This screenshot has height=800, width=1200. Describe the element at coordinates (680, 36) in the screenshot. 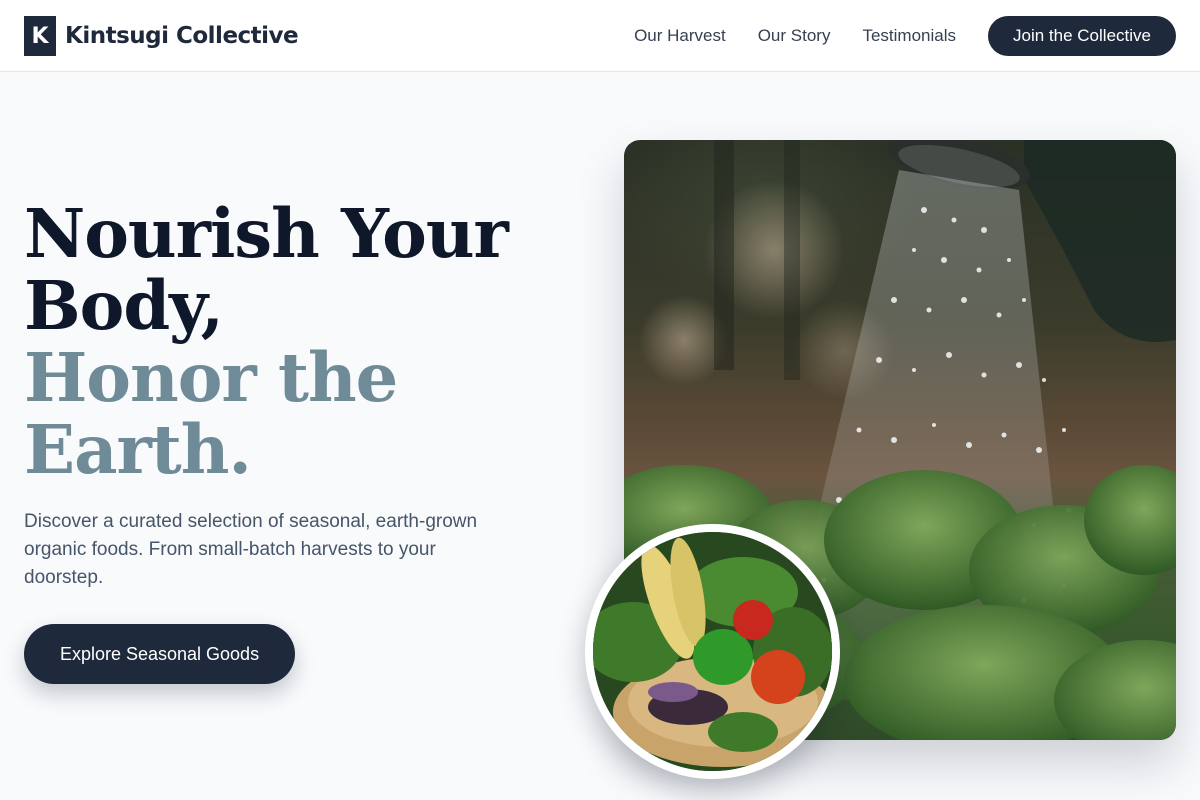

I see `nav-link-our-harvest: Our Harvest` at that location.